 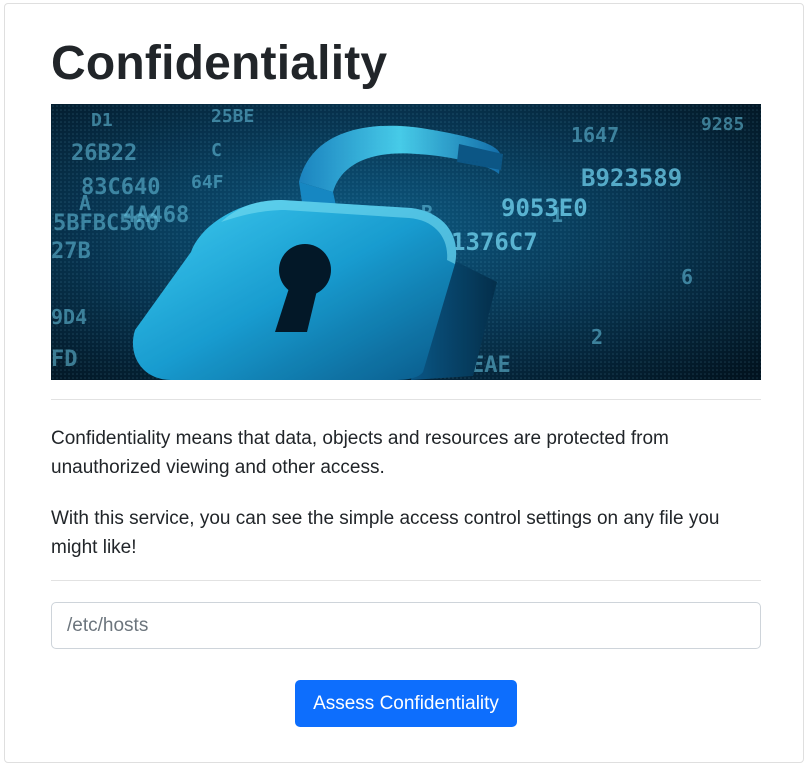 What do you see at coordinates (406, 399) in the screenshot?
I see `divider-top` at bounding box center [406, 399].